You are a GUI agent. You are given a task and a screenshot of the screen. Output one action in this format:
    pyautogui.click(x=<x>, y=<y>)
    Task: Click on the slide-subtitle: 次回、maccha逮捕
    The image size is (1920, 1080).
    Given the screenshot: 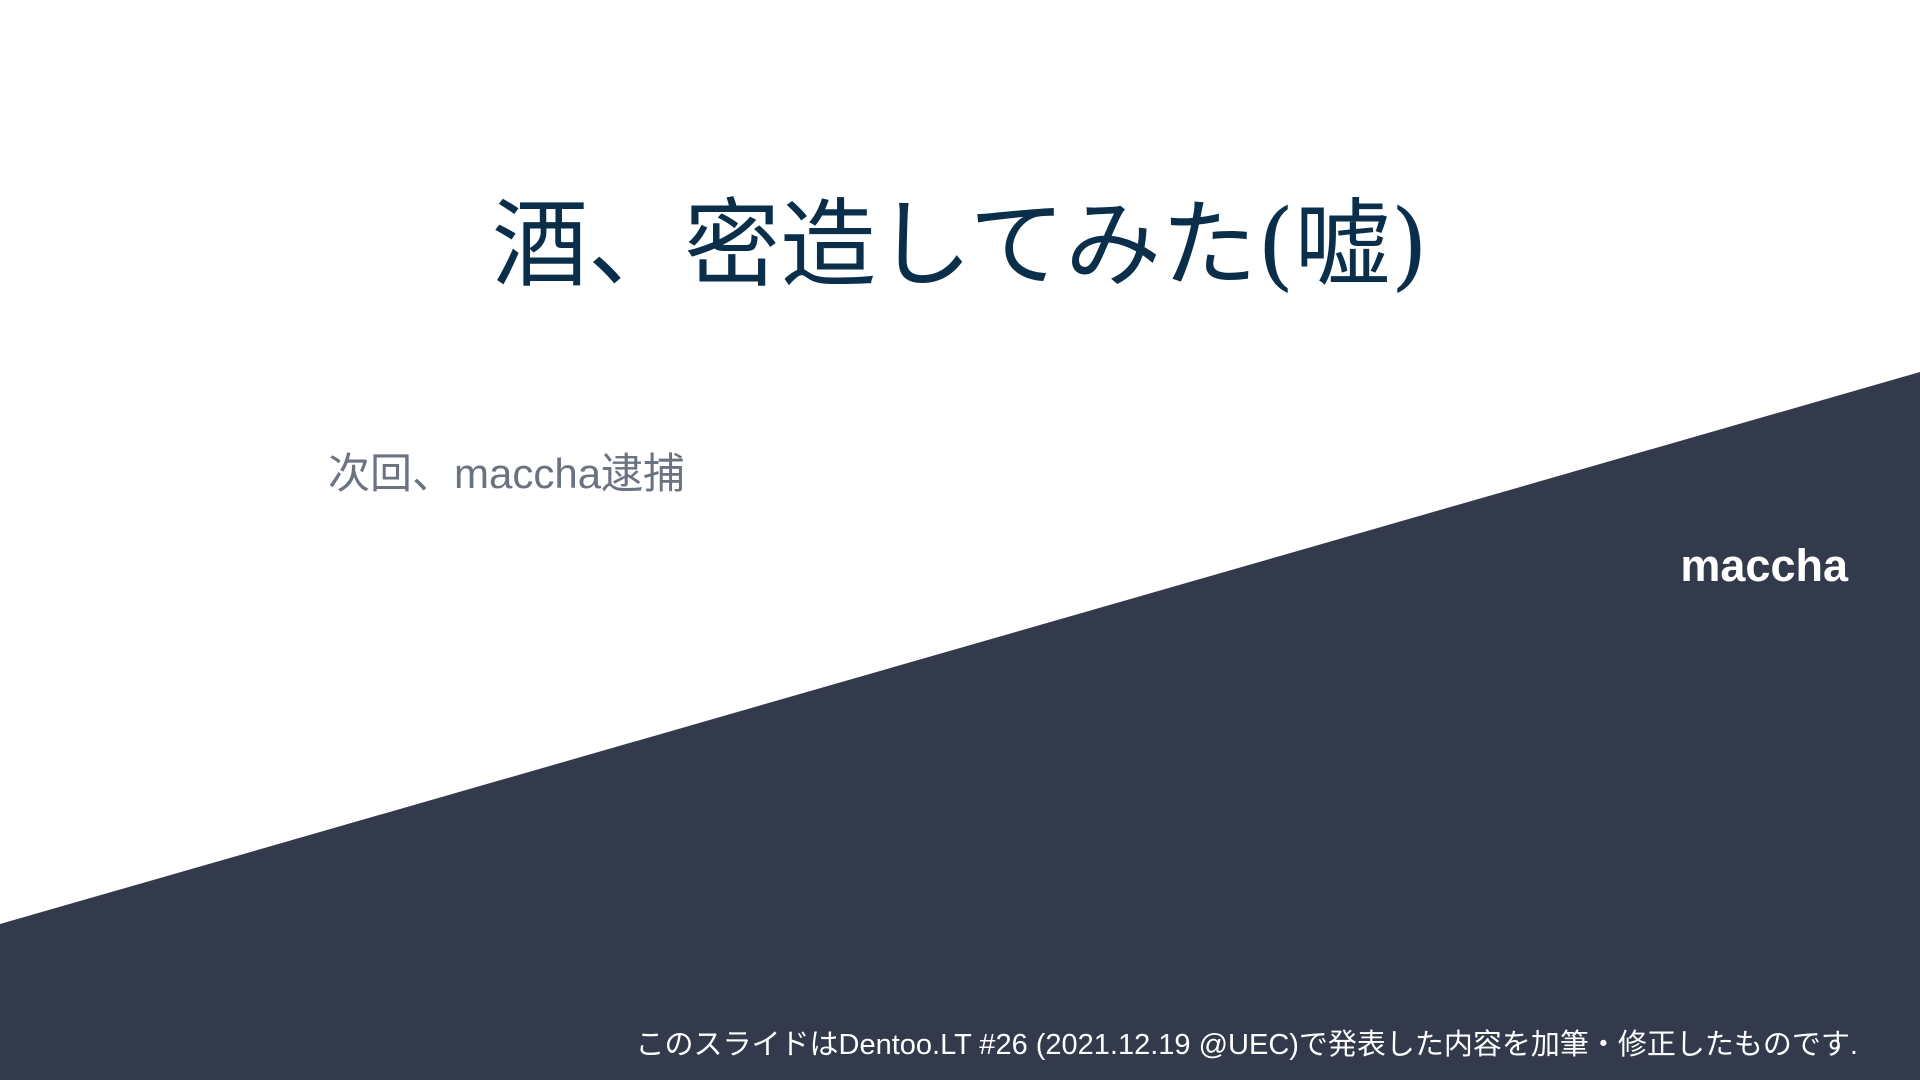 What is the action you would take?
    pyautogui.click(x=507, y=473)
    